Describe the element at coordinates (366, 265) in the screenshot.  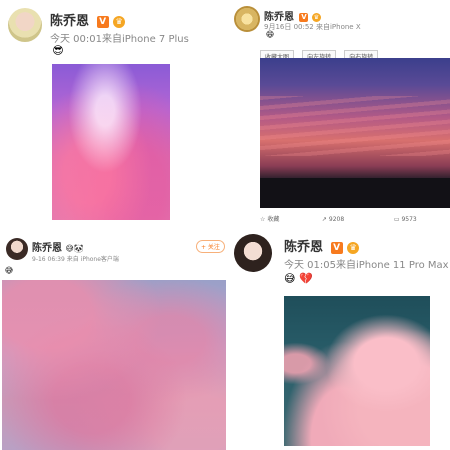
I see `timestamp: 今天 01:05来自iPhone 11 Pro Max` at that location.